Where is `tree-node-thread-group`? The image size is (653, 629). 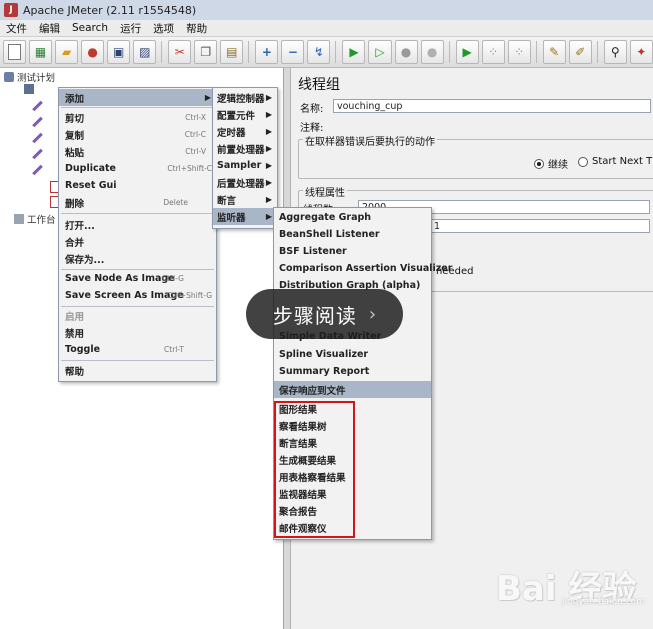 tree-node-thread-group is located at coordinates (30, 89).